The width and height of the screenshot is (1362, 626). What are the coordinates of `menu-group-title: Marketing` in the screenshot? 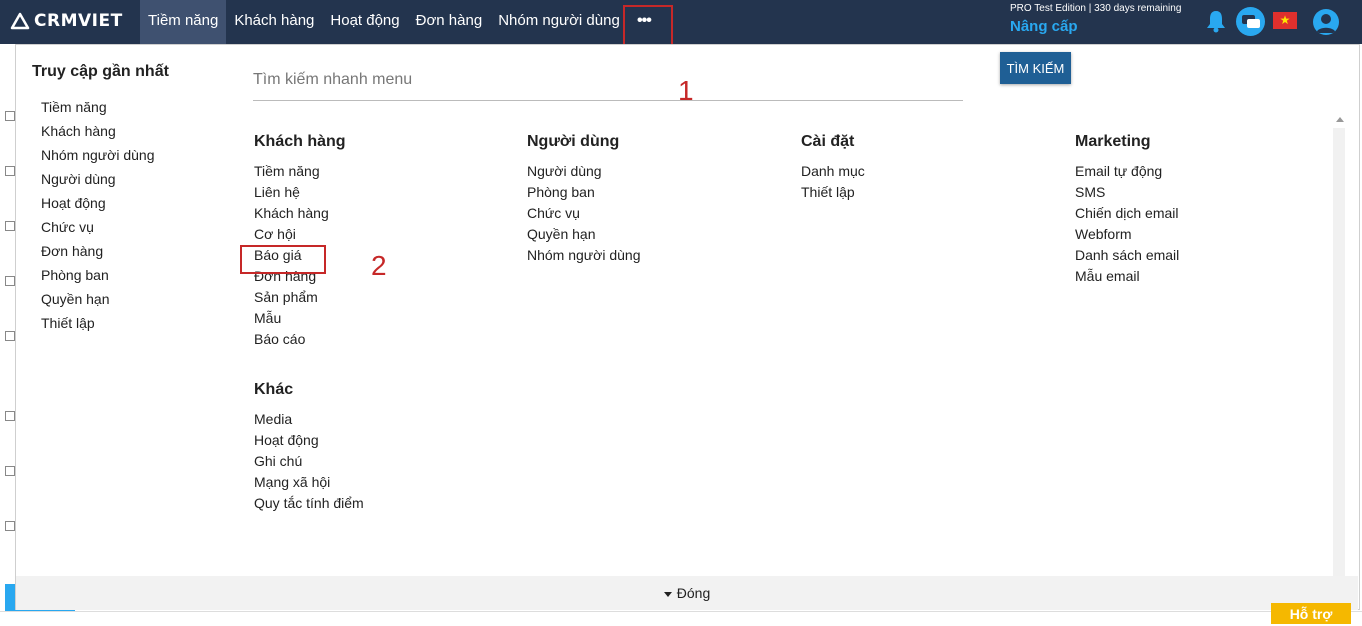 It's located at (1113, 141).